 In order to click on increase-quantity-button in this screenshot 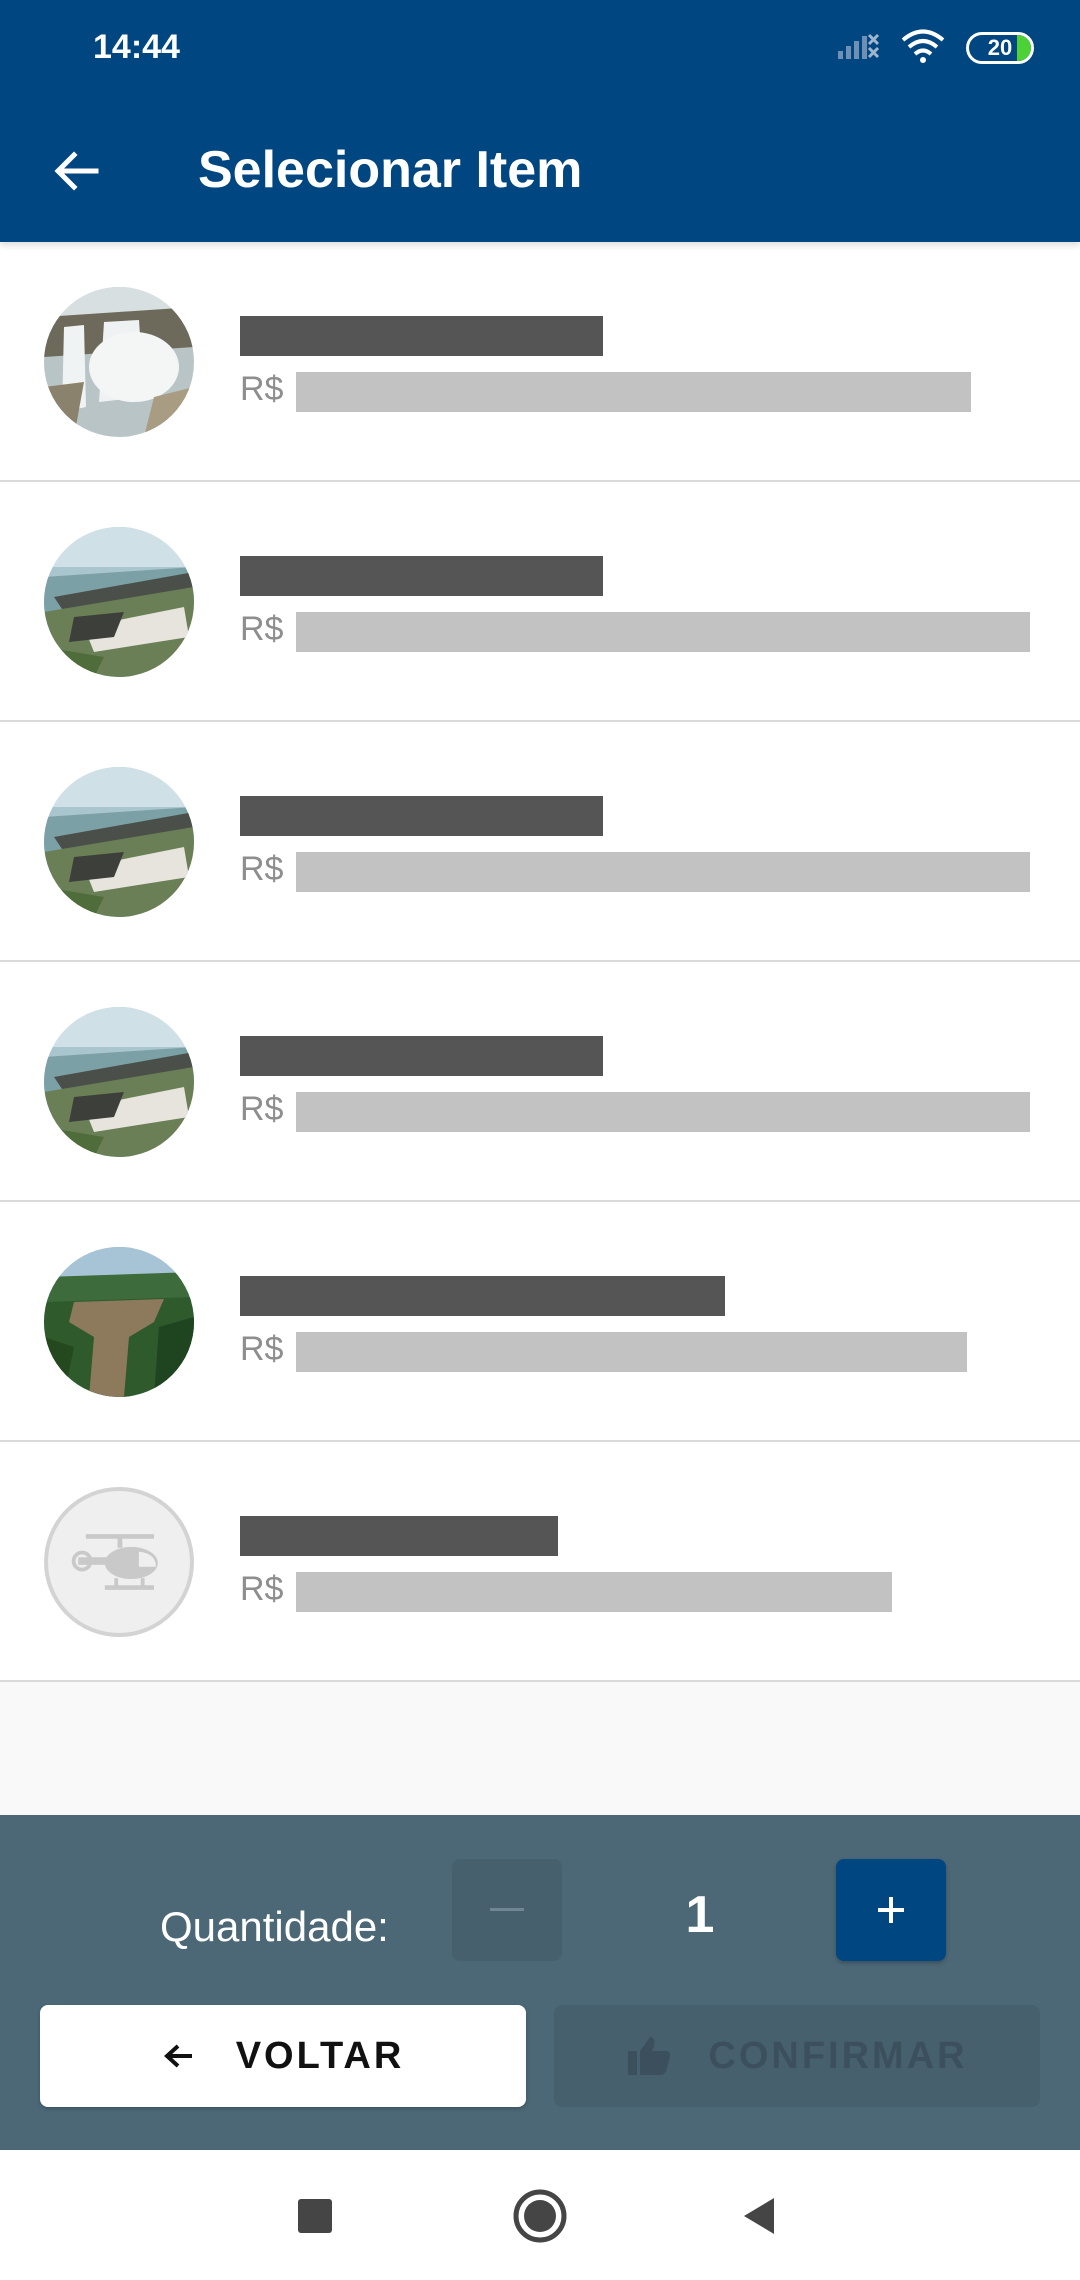, I will do `click(891, 1910)`.